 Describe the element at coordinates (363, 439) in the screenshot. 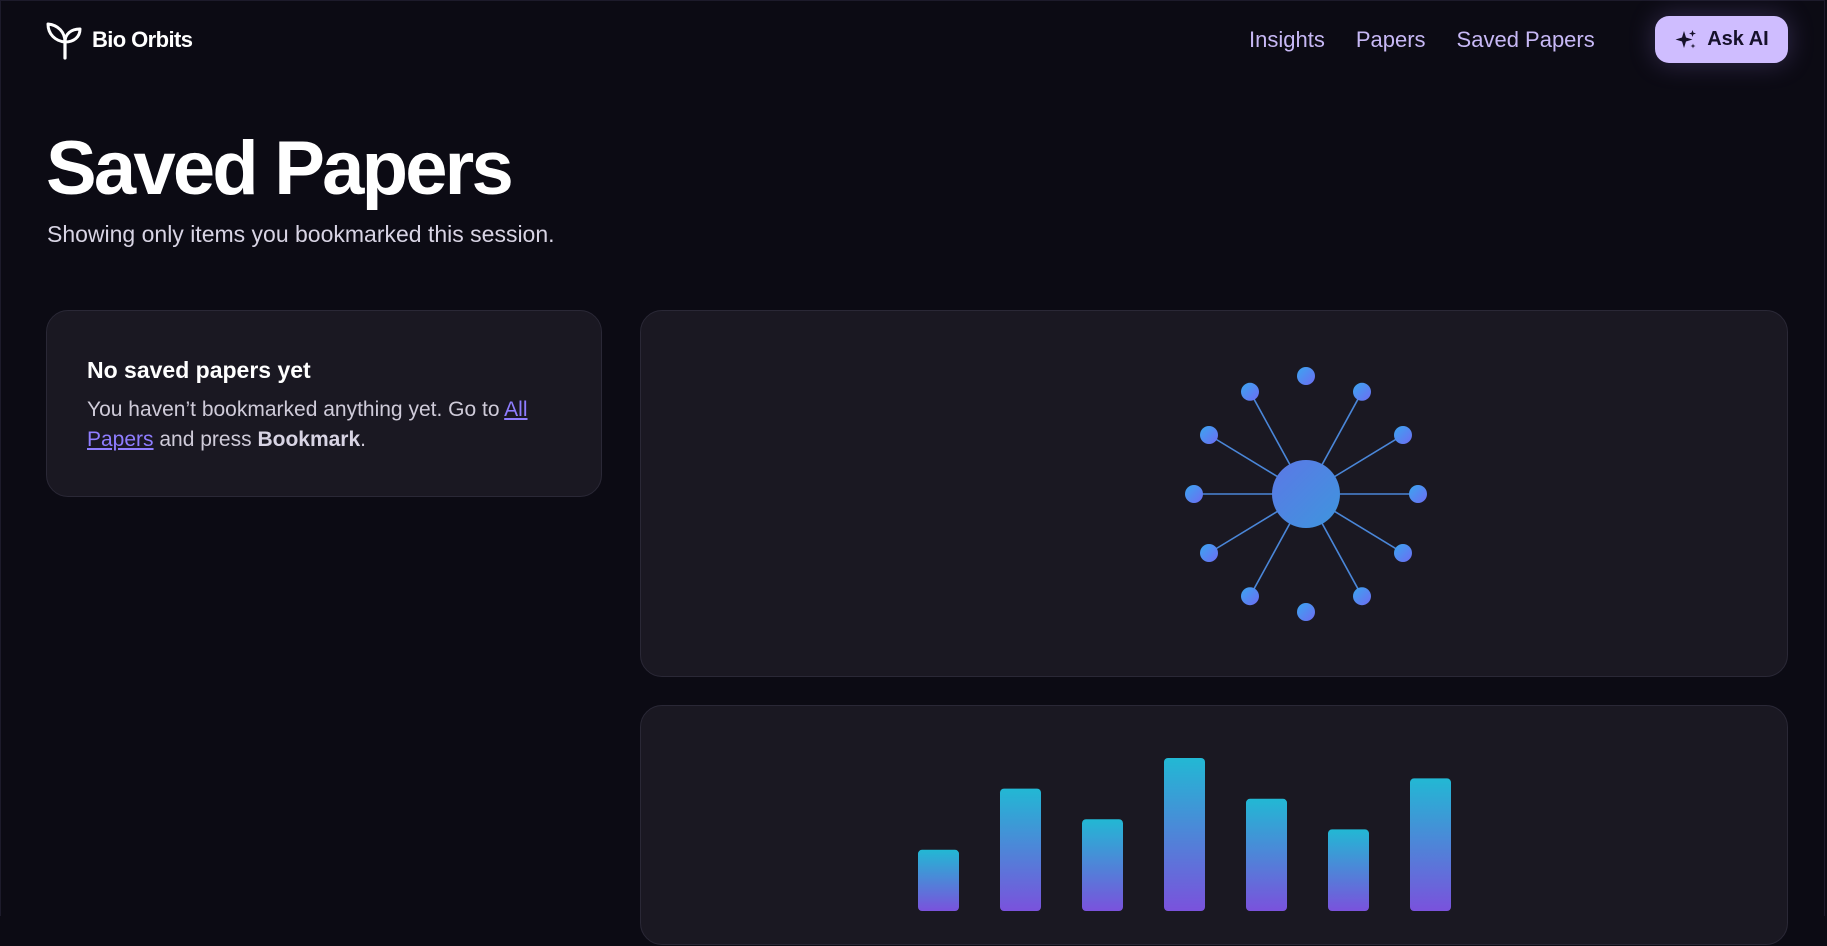

I see `empty-text-after: .` at that location.